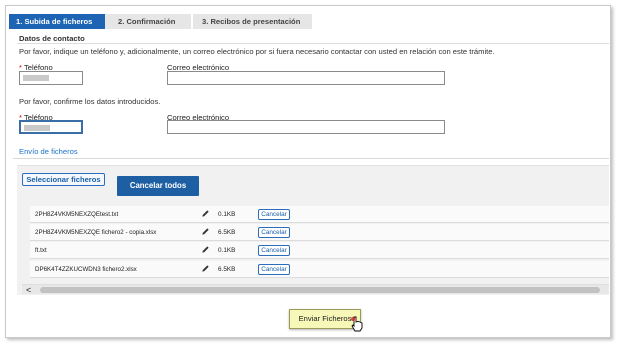  I want to click on file-name: ft.txt, so click(41, 250).